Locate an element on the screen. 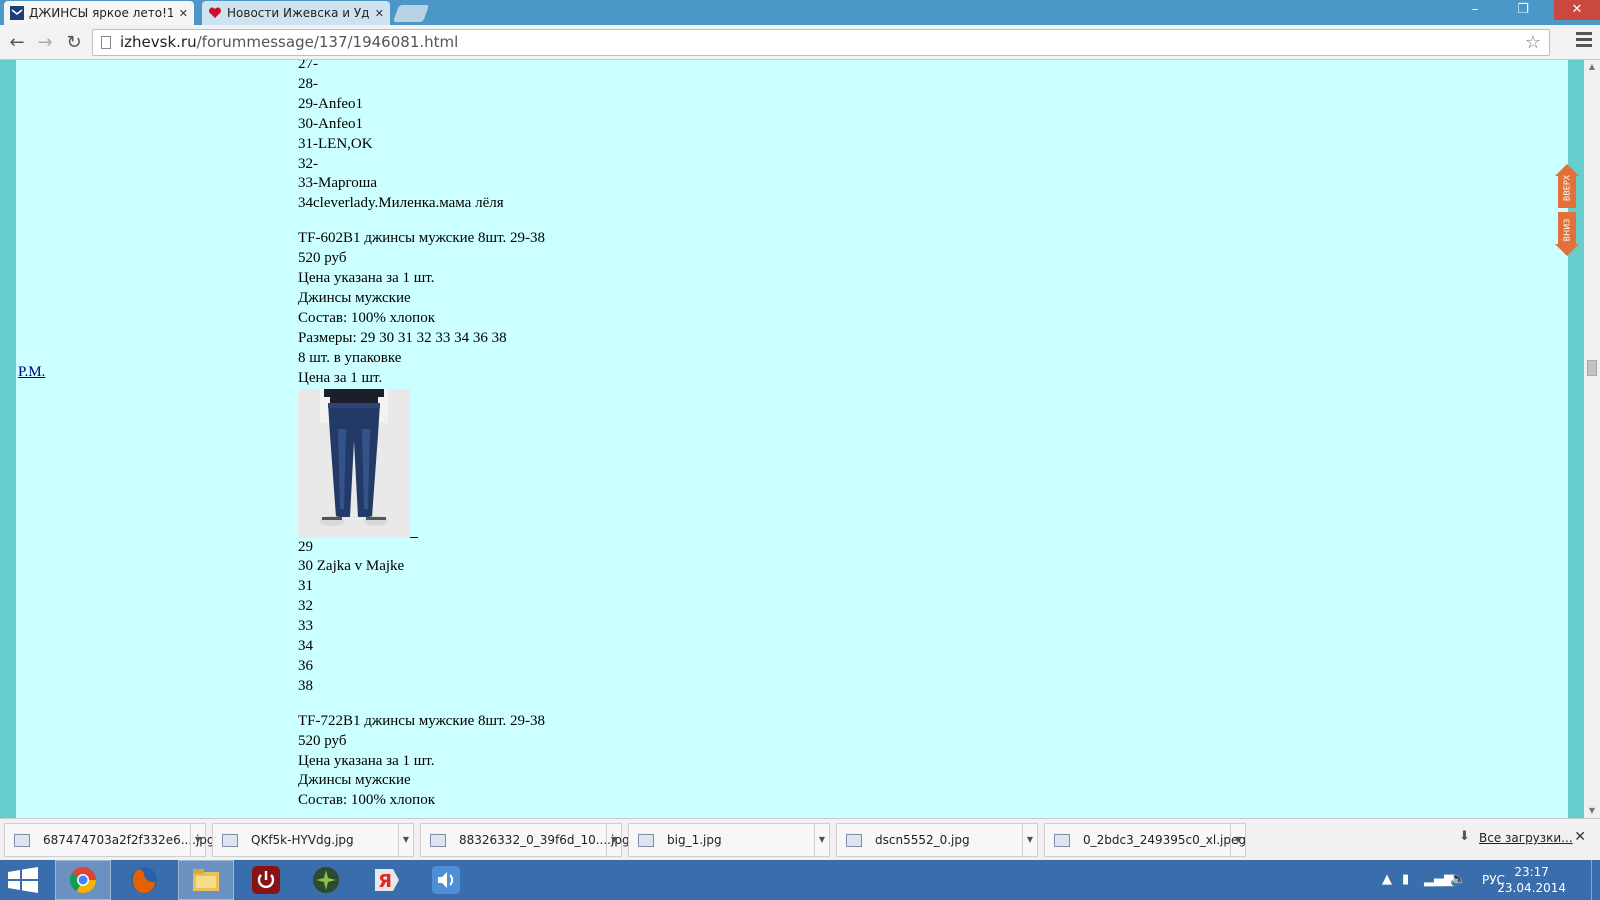 Image resolution: width=1600 pixels, height=900 pixels. reload-button: ↻ is located at coordinates (74, 43).